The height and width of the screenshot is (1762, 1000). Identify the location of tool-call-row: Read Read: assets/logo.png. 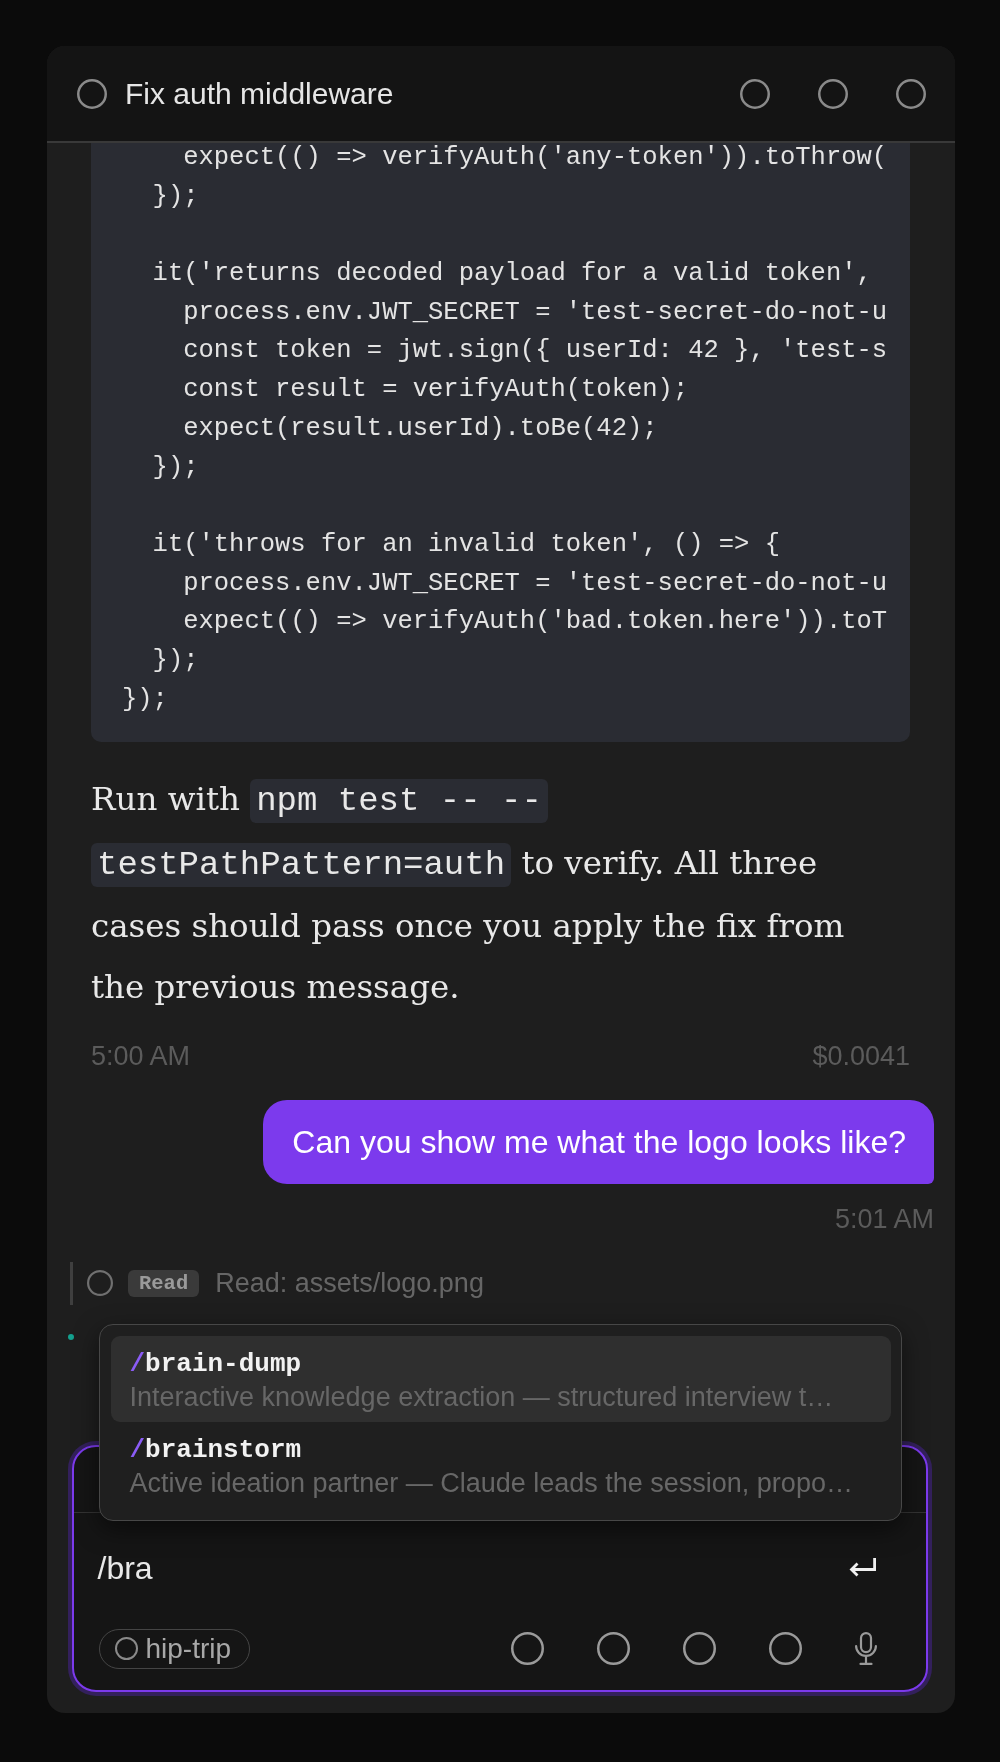
(279, 1283).